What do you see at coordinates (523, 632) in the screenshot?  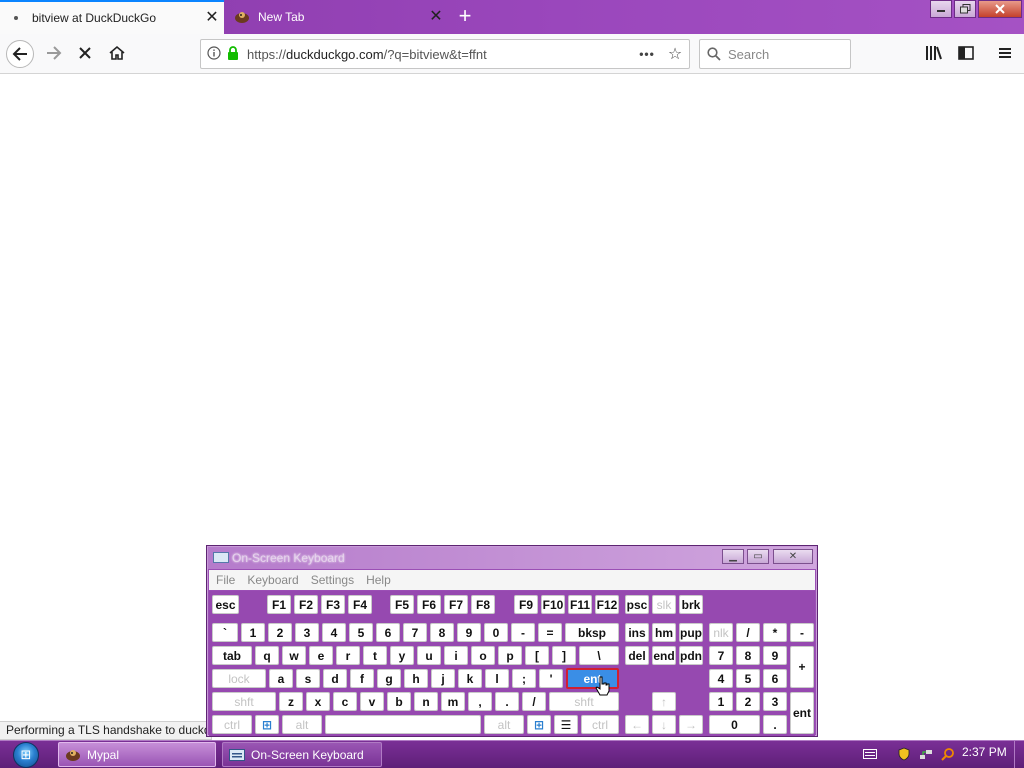 I see `key-minus: -` at bounding box center [523, 632].